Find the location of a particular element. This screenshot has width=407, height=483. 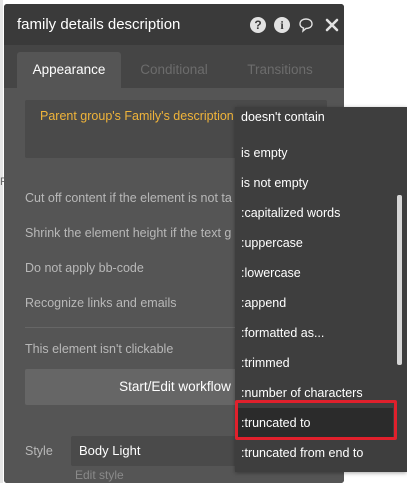

panel-tabs: Appearance Conditional Transitions is located at coordinates (174, 70).